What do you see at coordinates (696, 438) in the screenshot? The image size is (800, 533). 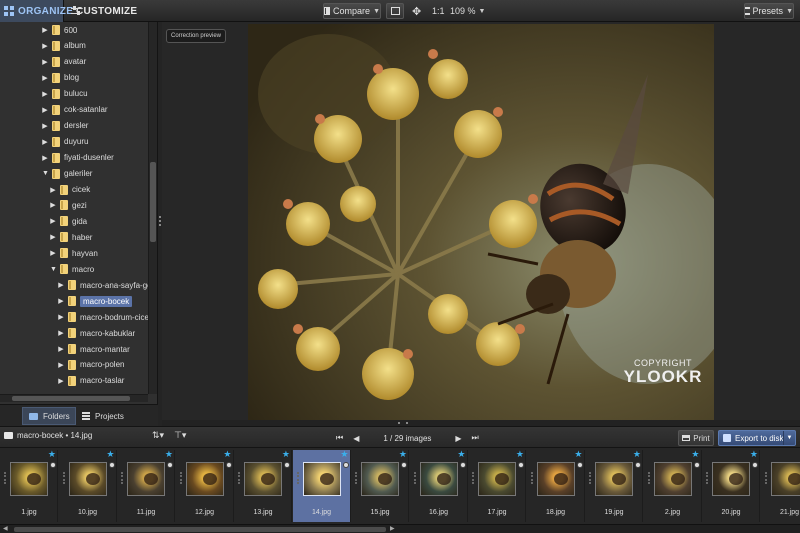 I see `print-button: Print` at bounding box center [696, 438].